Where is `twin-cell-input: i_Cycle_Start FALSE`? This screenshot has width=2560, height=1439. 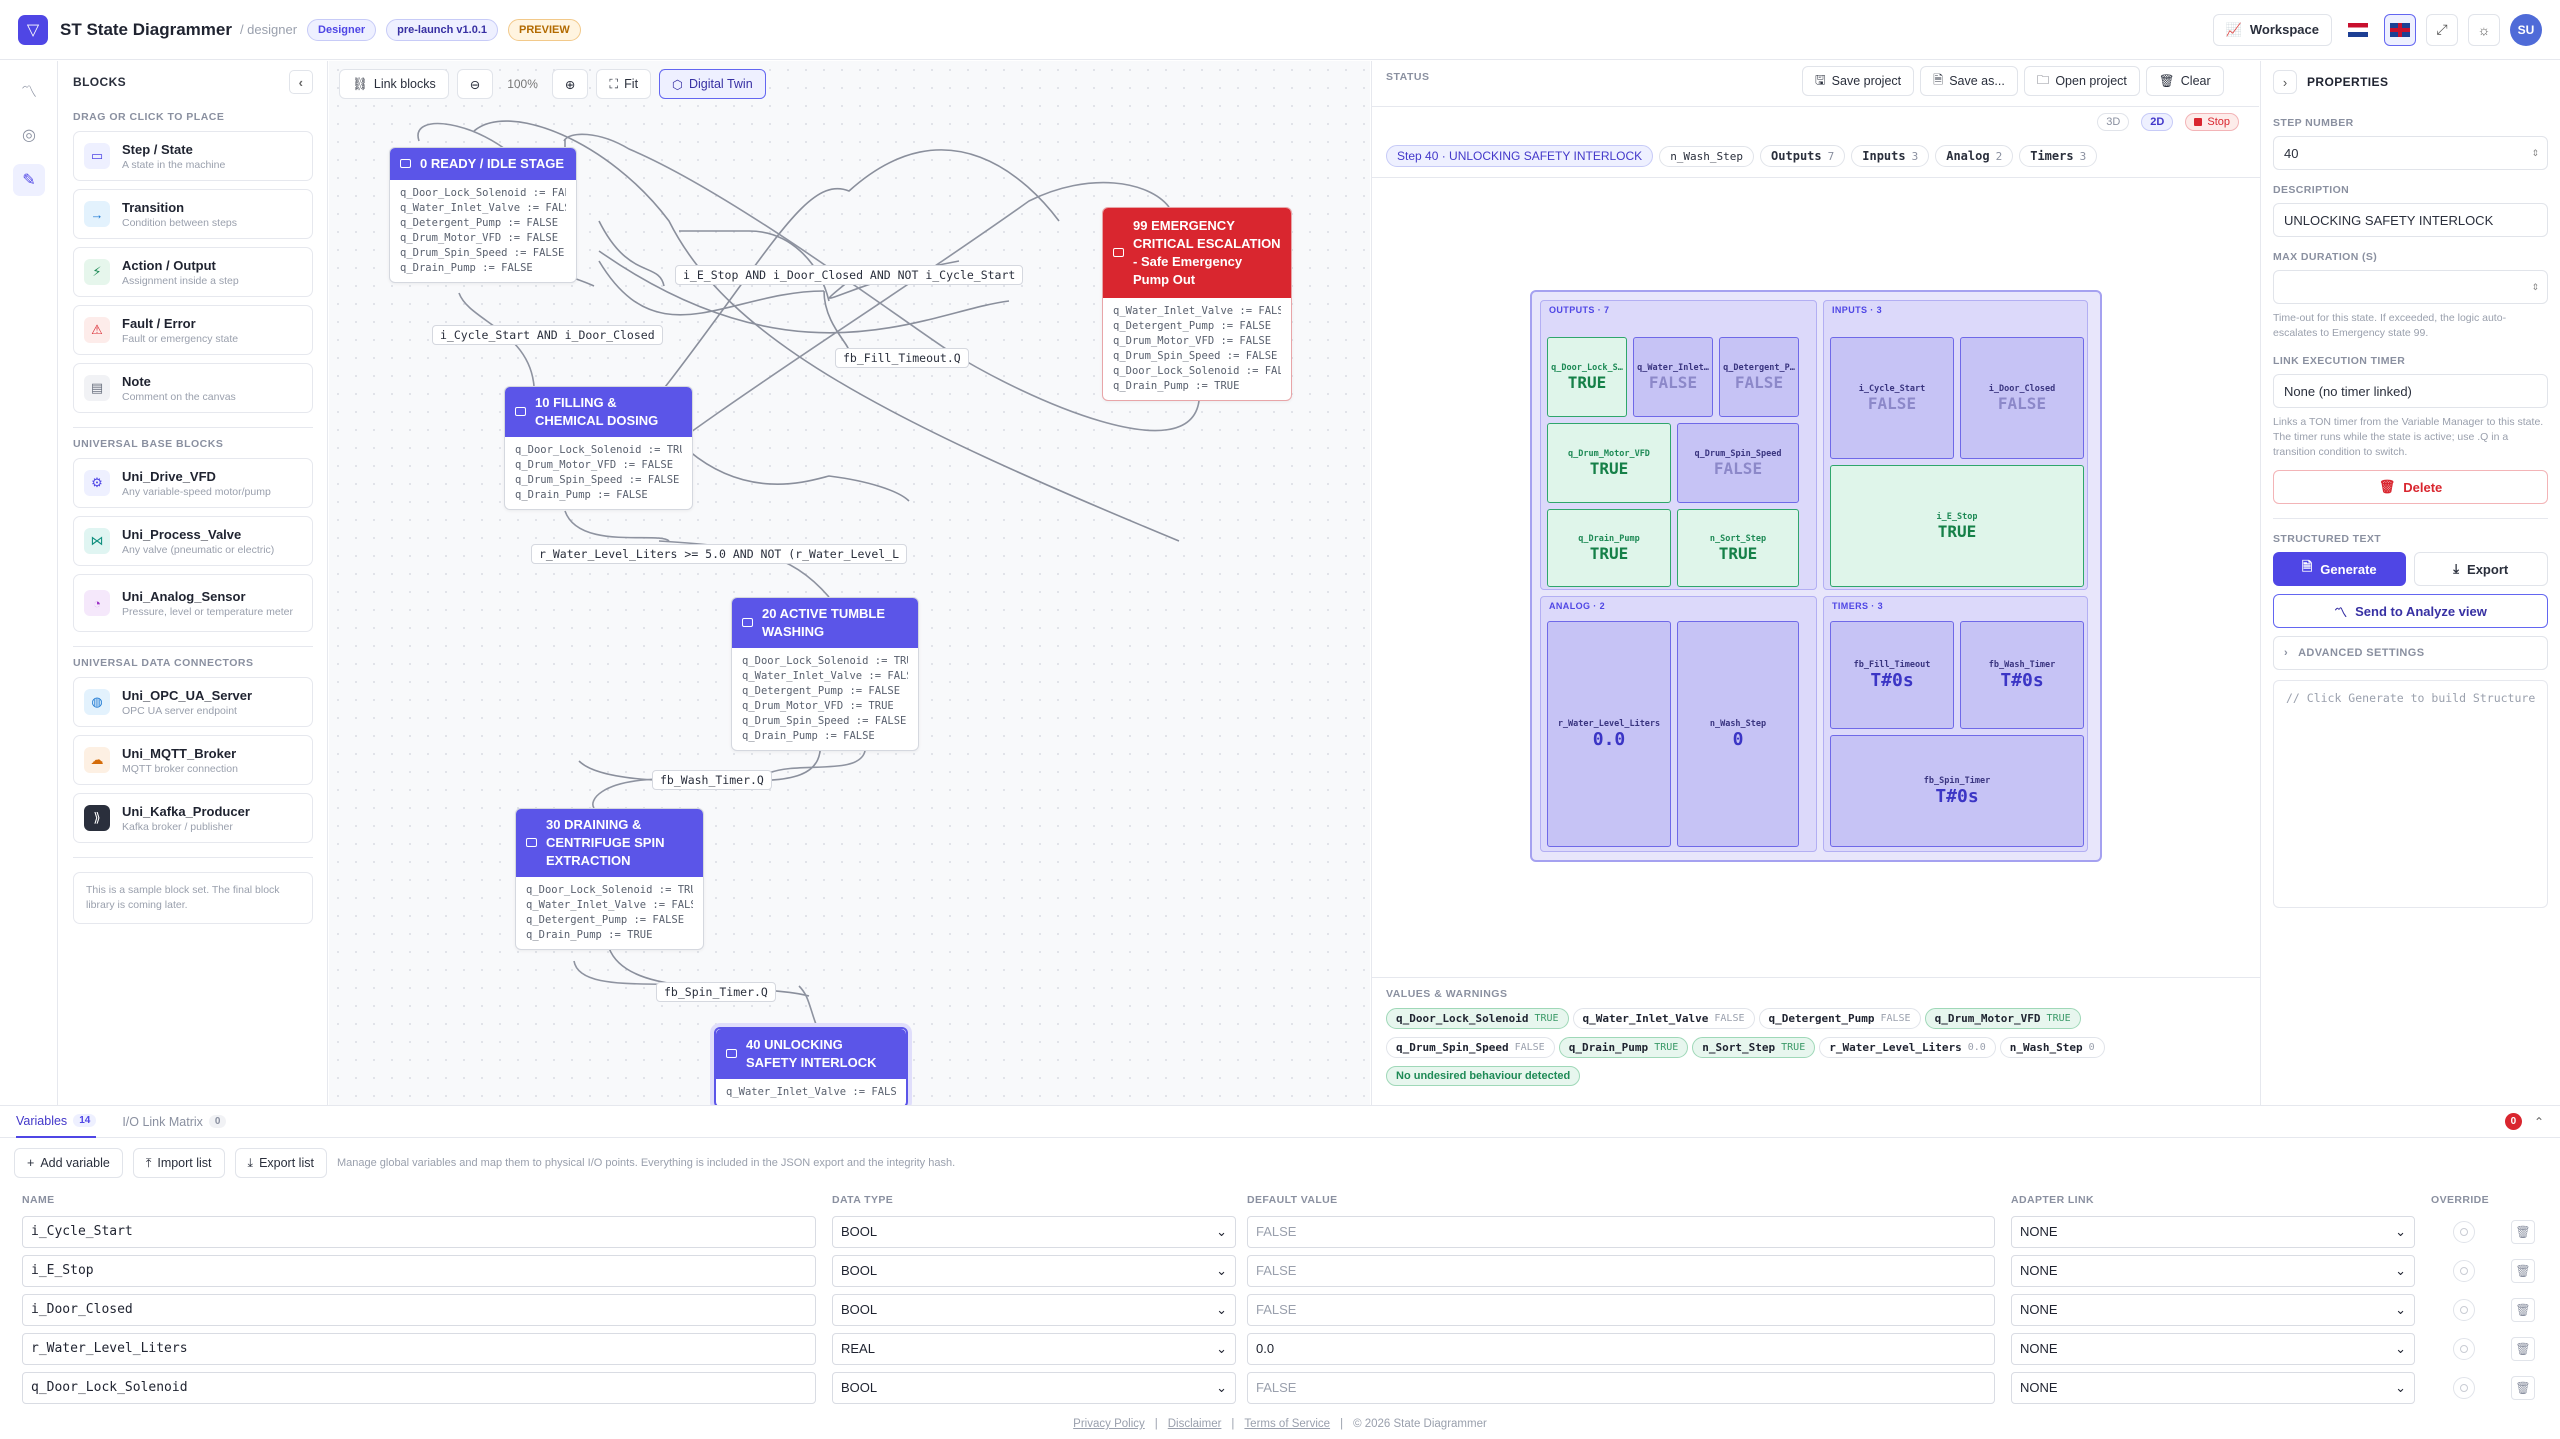 twin-cell-input: i_Cycle_Start FALSE is located at coordinates (1892, 398).